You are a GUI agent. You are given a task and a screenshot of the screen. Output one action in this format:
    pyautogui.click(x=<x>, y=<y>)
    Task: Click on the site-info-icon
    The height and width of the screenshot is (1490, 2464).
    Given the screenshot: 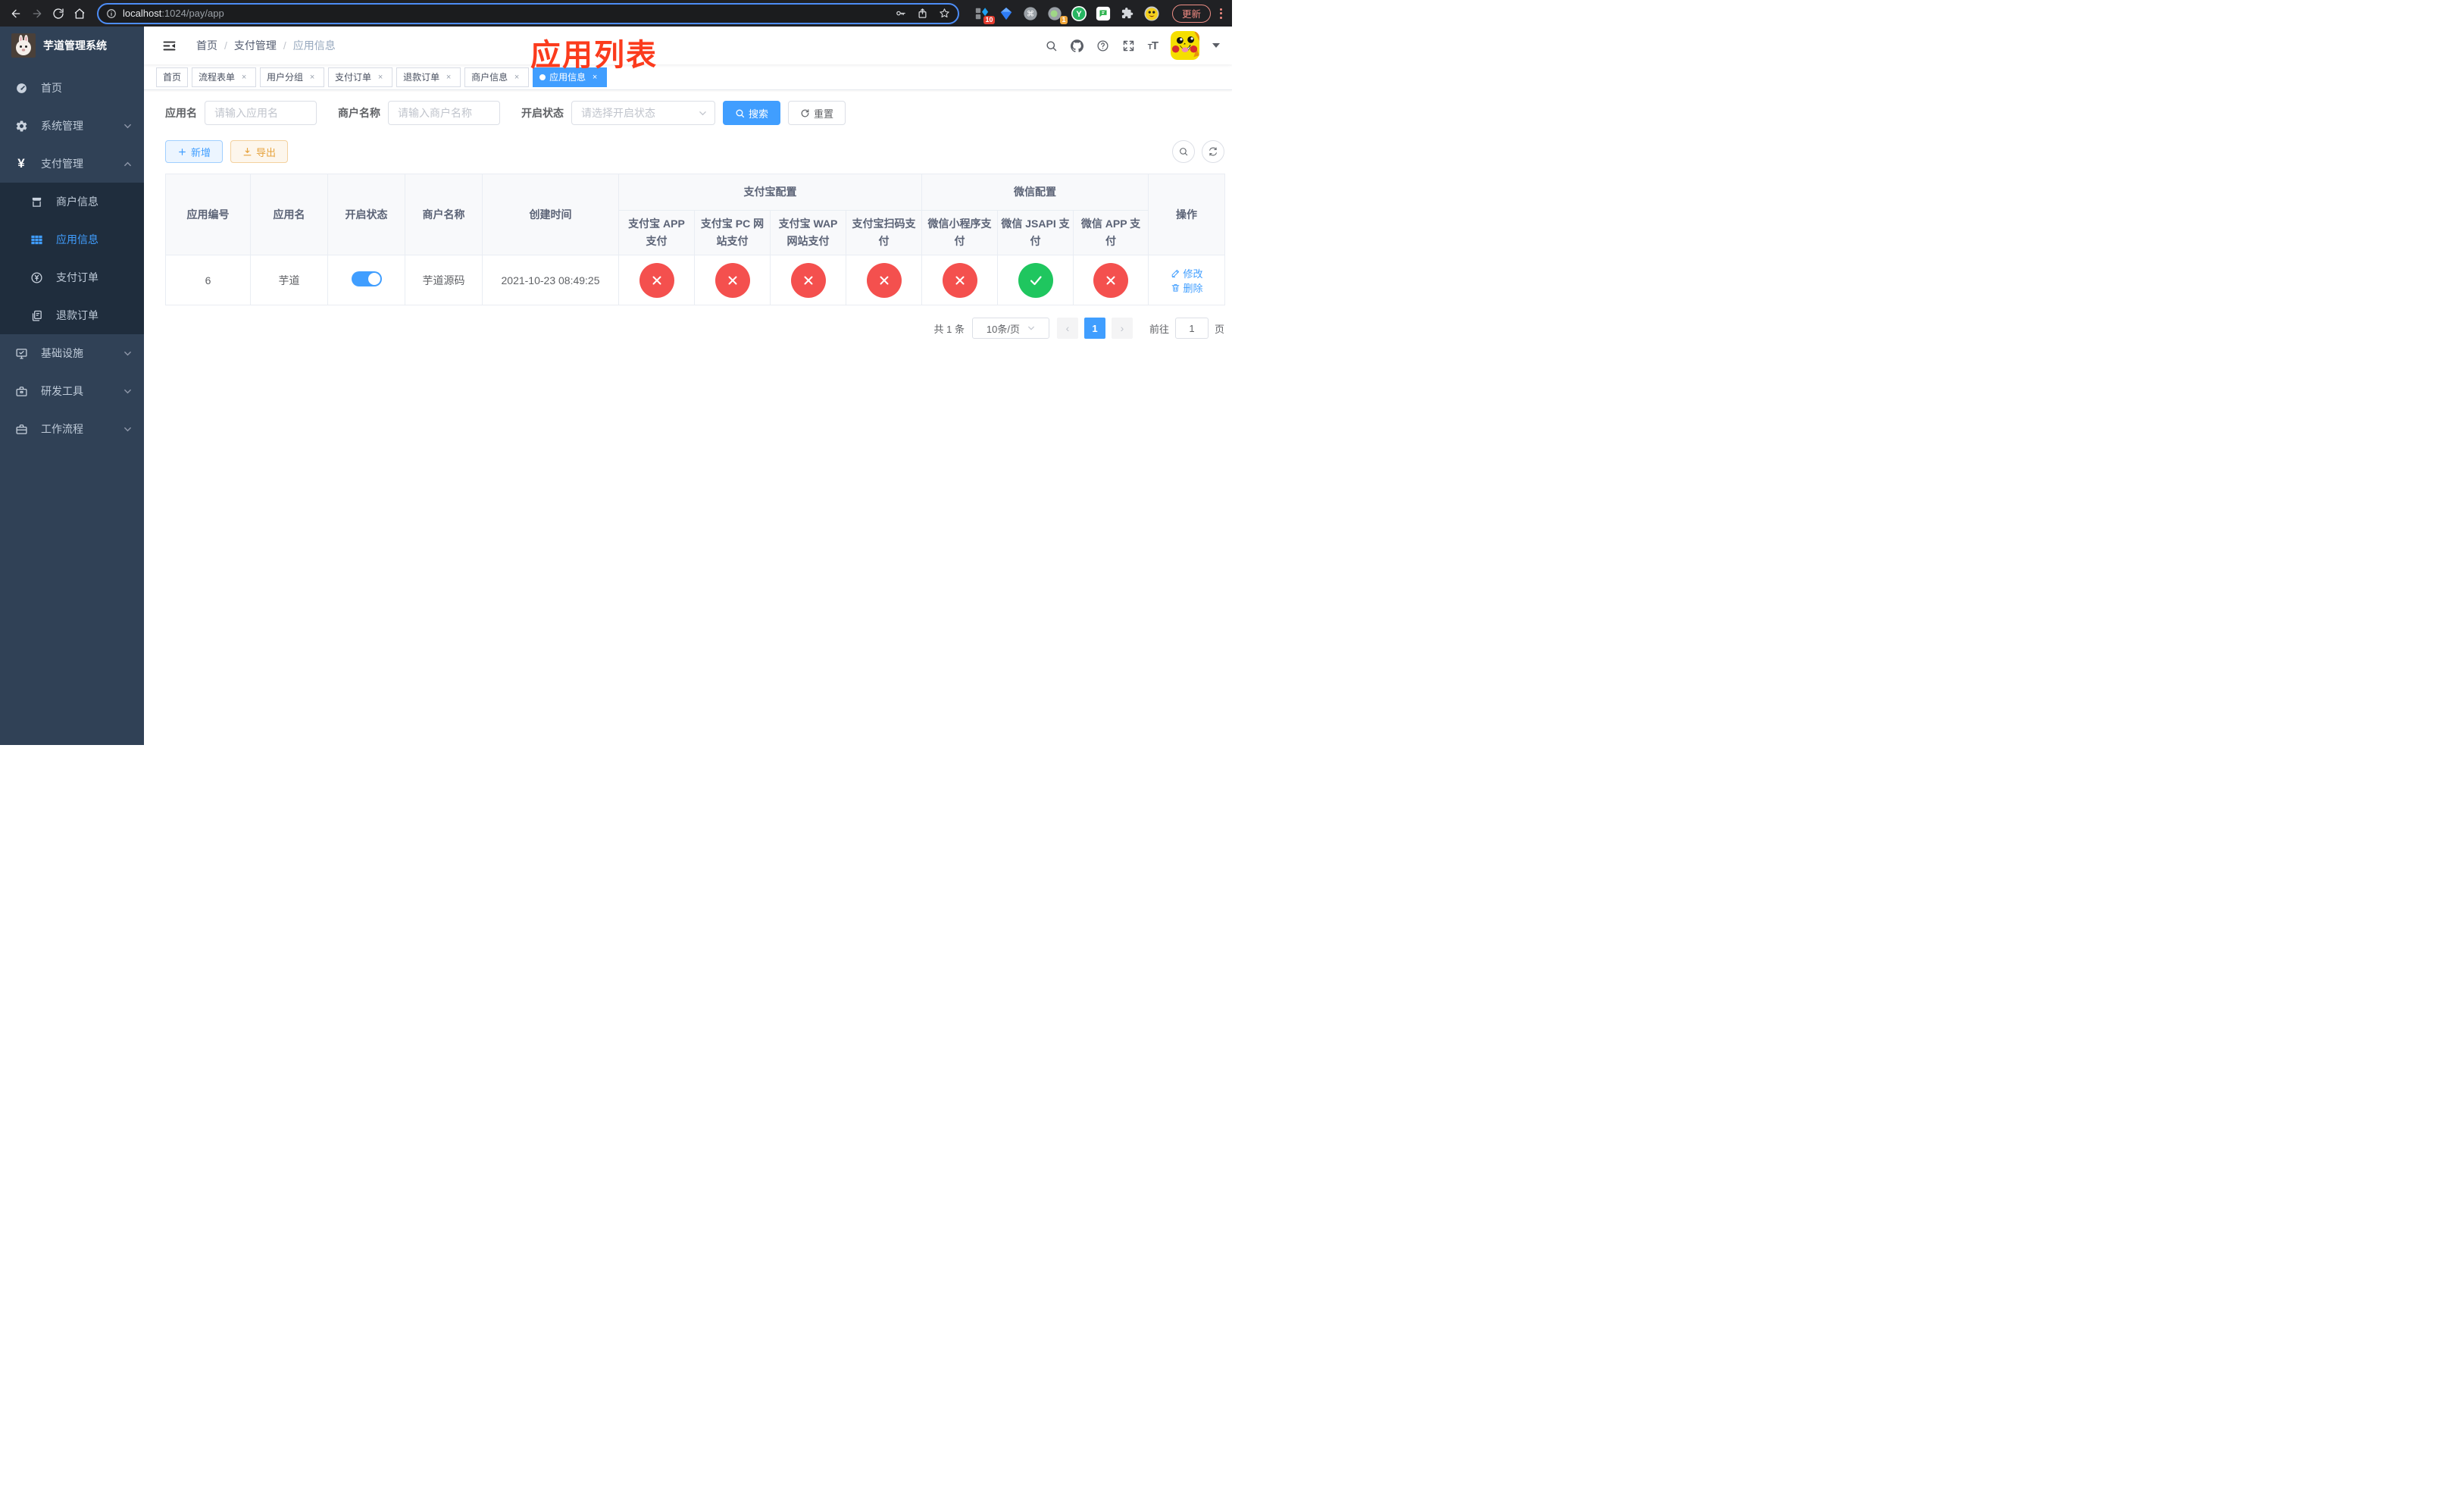 What is the action you would take?
    pyautogui.click(x=111, y=14)
    